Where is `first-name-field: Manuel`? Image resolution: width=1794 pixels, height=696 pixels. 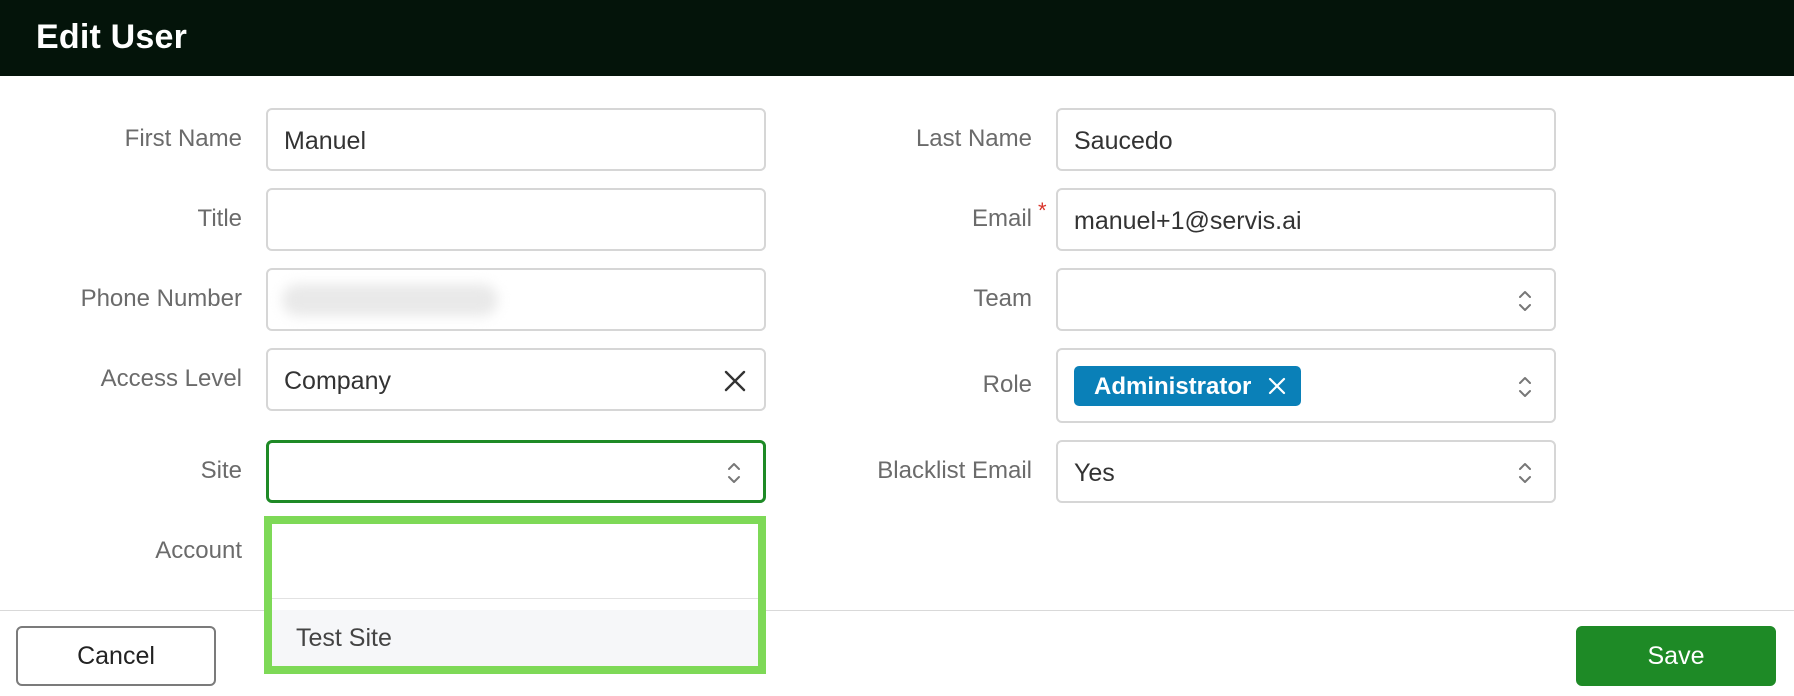
first-name-field: Manuel is located at coordinates (516, 139).